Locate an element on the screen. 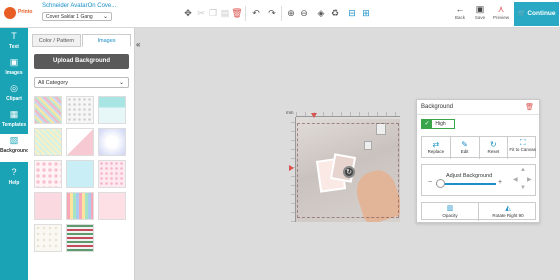 This screenshot has width=560, height=280. move-icon: ✥ is located at coordinates (188, 13).